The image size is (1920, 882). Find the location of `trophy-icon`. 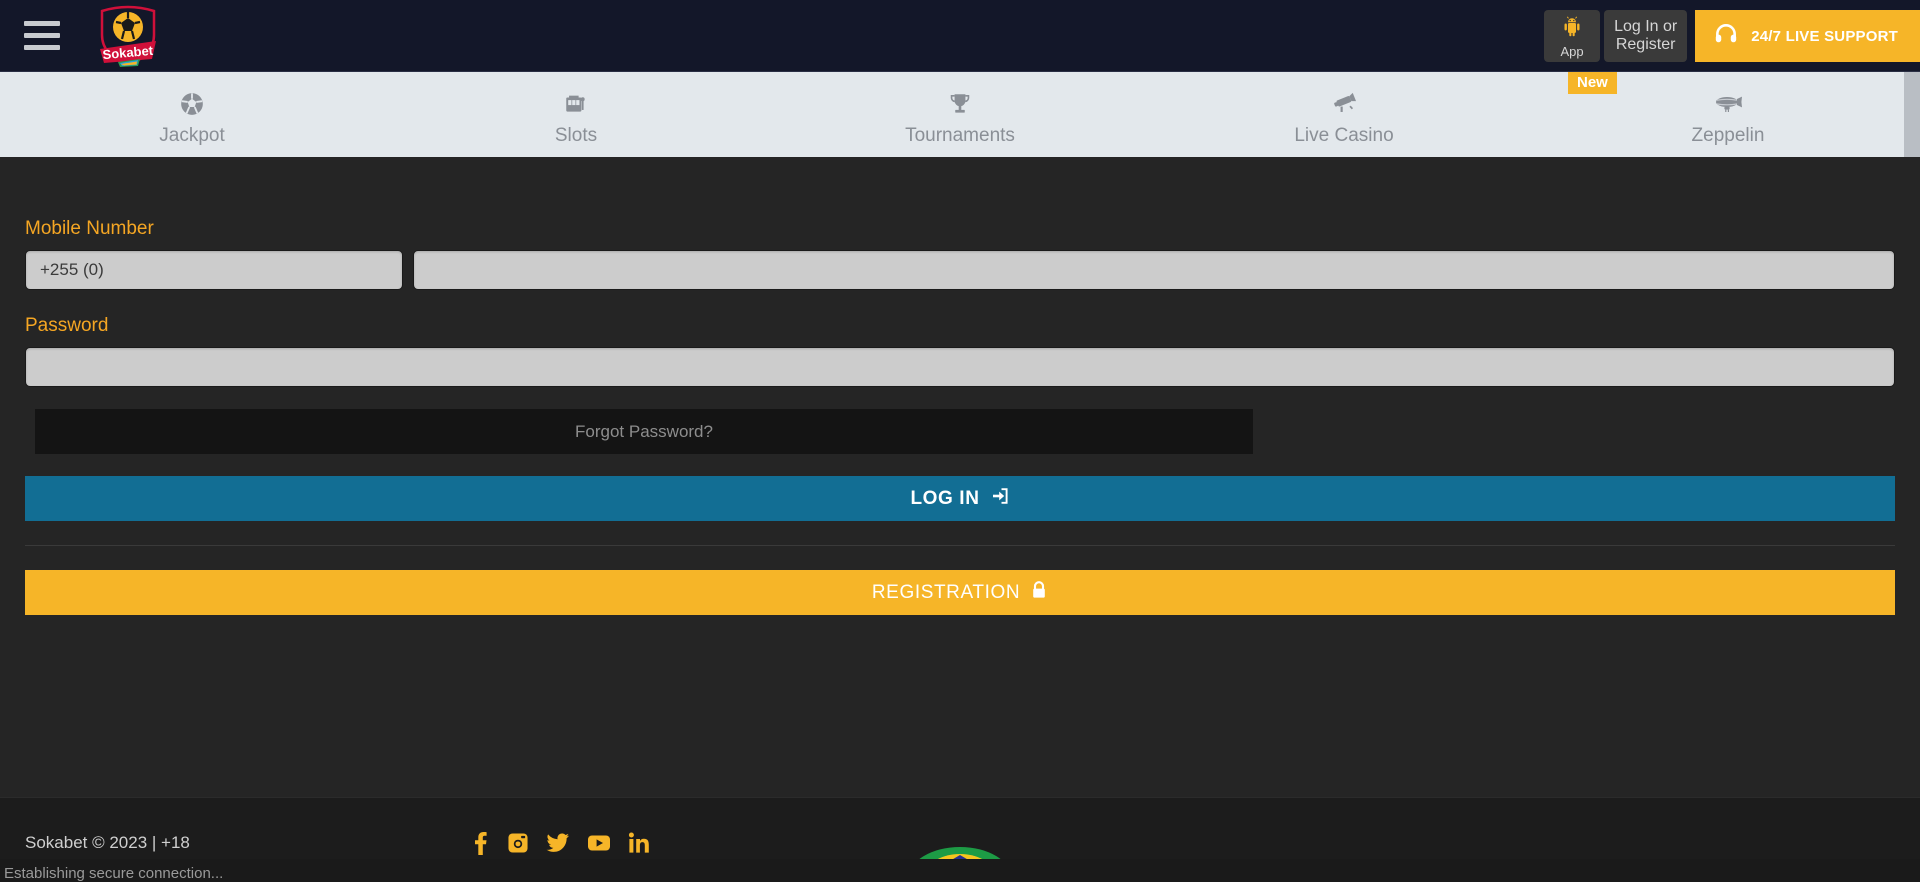

trophy-icon is located at coordinates (960, 104).